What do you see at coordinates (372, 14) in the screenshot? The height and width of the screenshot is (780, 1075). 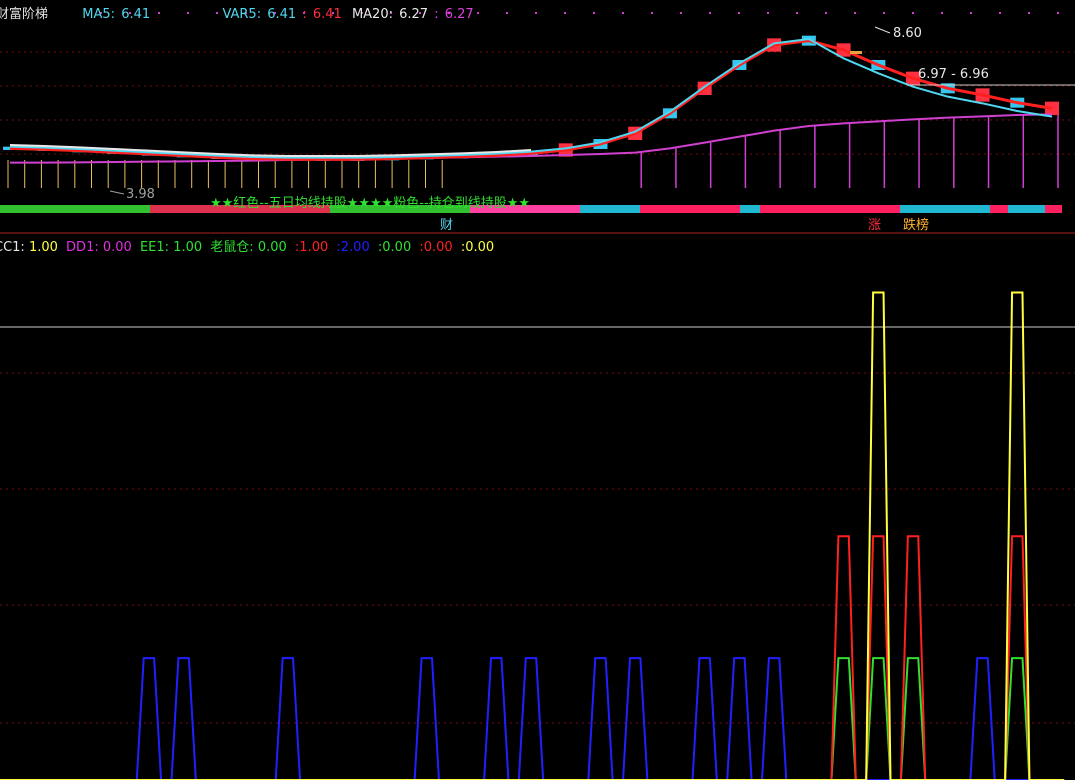 I see `ma20-label: MA20:` at bounding box center [372, 14].